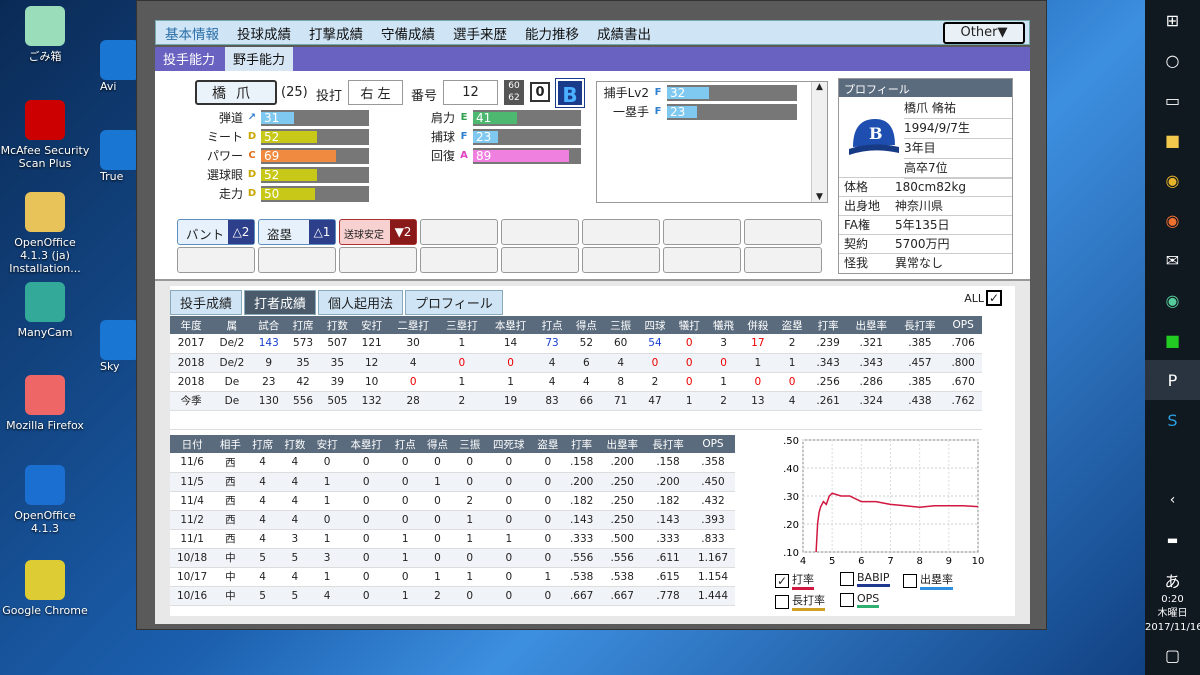 The image size is (1200, 675). Describe the element at coordinates (268, 325) in the screenshot. I see `column-header: 試合` at that location.